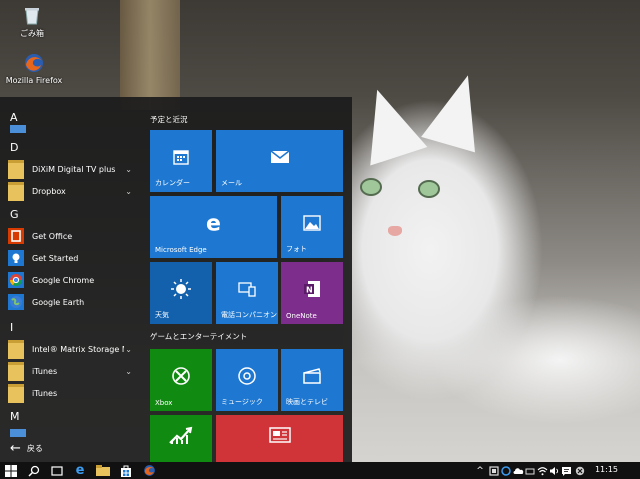 Image resolution: width=640 pixels, height=479 pixels. I want to click on taskbar-firefox, so click(149, 470).